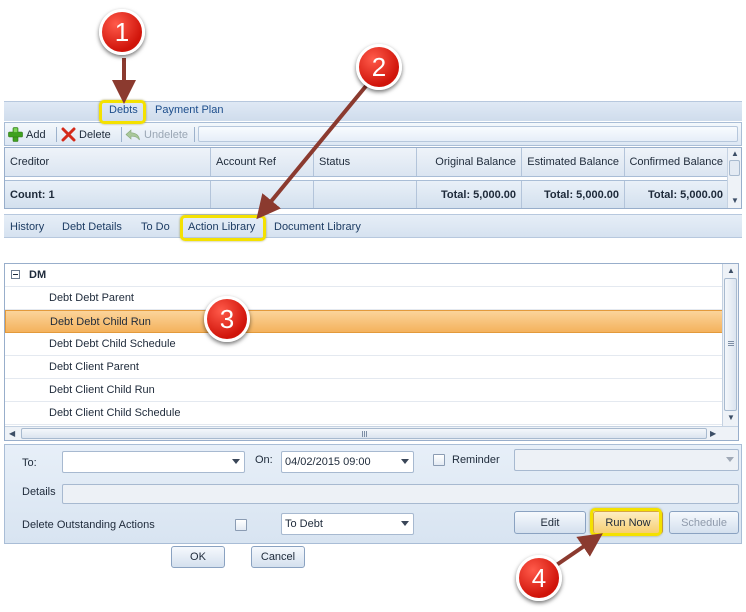 This screenshot has width=746, height=612. Describe the element at coordinates (550, 522) in the screenshot. I see `edit-button: Edit` at that location.